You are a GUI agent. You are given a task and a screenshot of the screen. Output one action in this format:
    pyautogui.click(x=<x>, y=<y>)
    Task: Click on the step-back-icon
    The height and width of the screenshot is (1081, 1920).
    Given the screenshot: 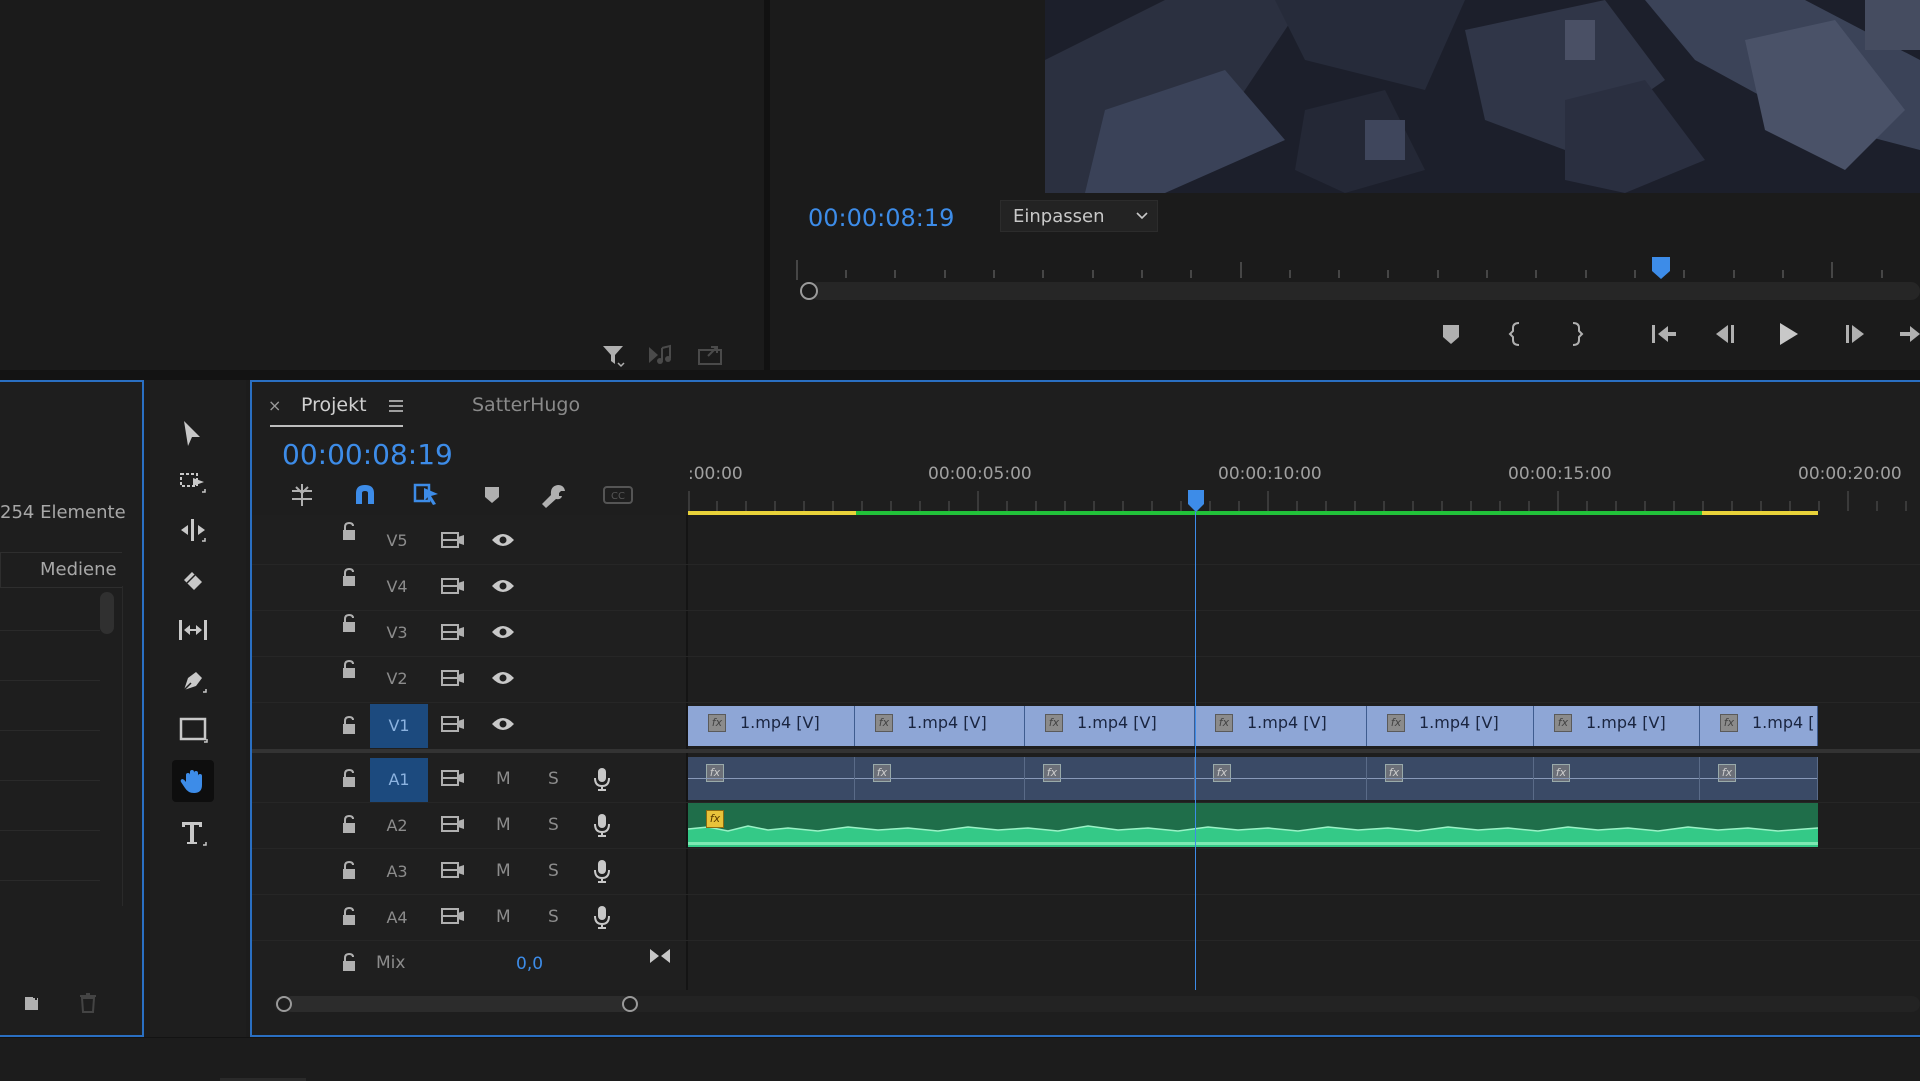 What is the action you would take?
    pyautogui.click(x=1725, y=334)
    